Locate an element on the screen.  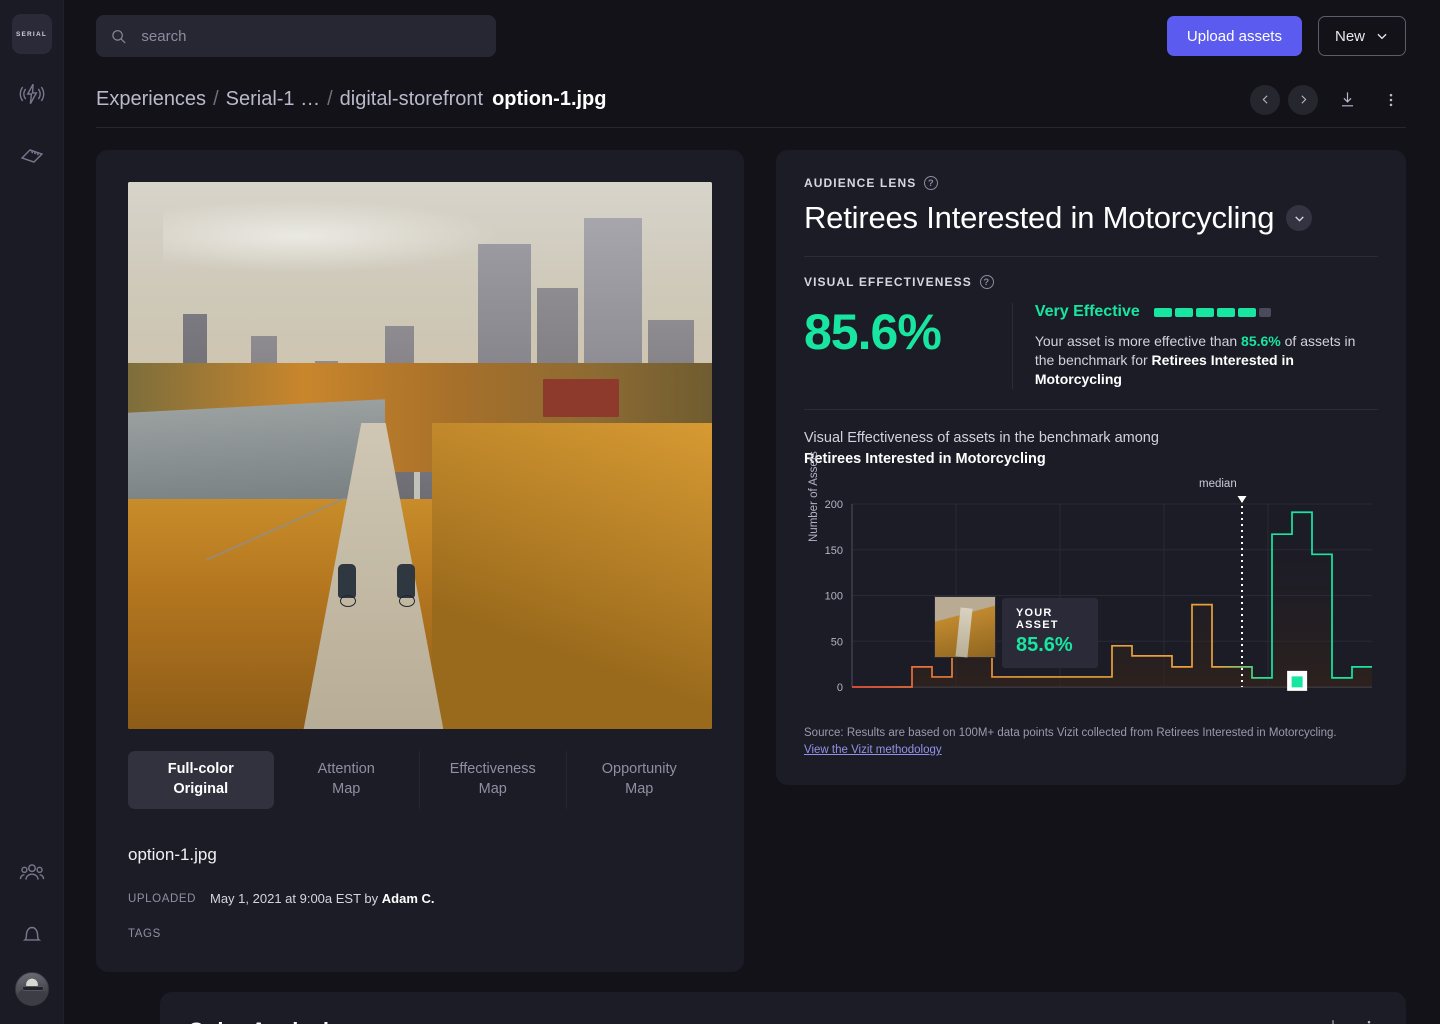
sidebar-item-notifications is located at coordinates (32, 934).